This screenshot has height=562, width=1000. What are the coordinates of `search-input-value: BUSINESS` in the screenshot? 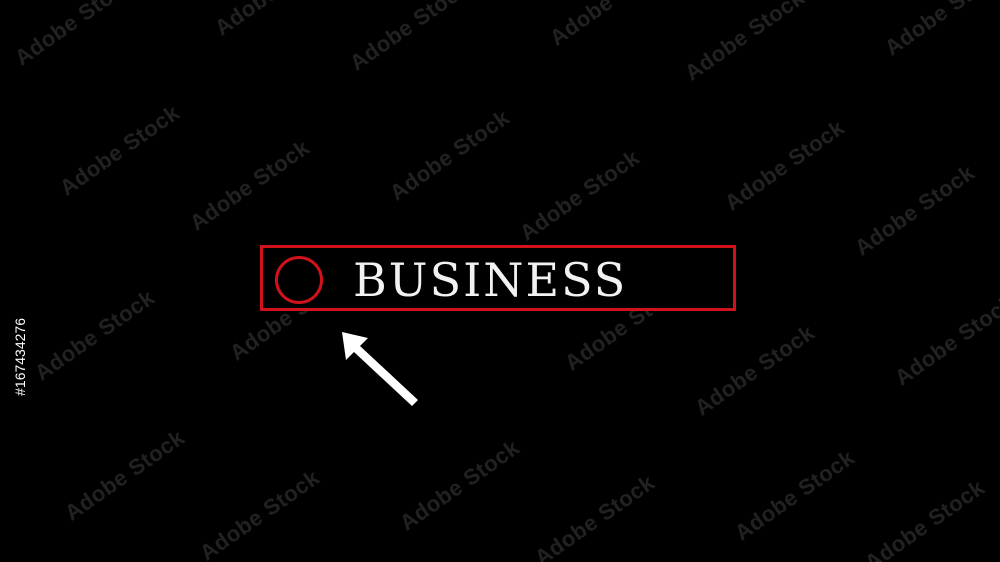 It's located at (490, 280).